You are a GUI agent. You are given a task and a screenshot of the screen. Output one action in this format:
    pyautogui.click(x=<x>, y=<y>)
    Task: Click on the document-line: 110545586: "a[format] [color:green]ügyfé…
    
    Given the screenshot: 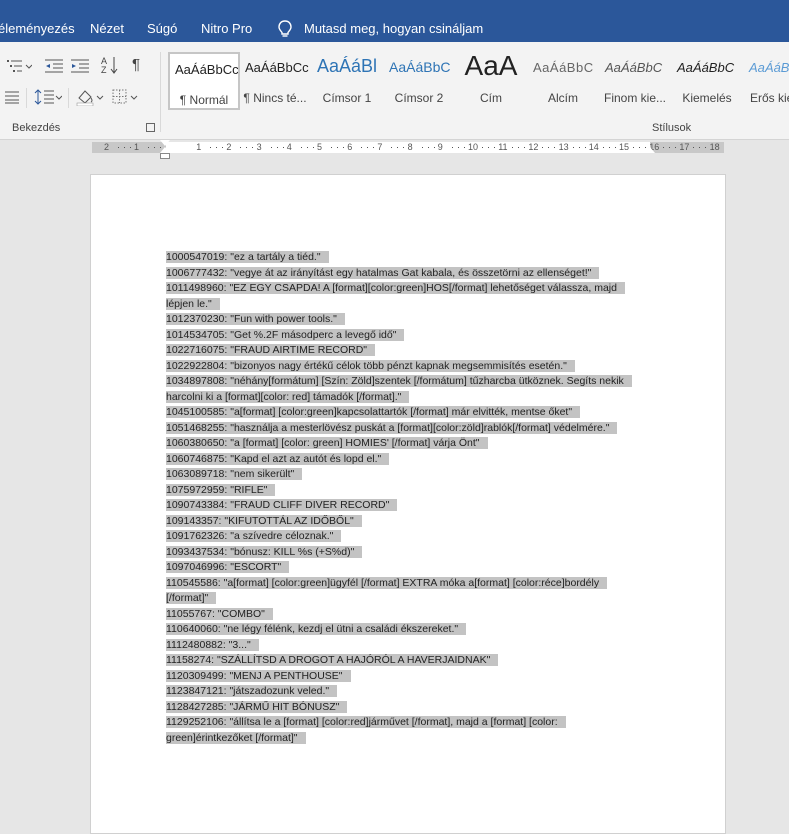 What is the action you would take?
    pyautogui.click(x=411, y=584)
    